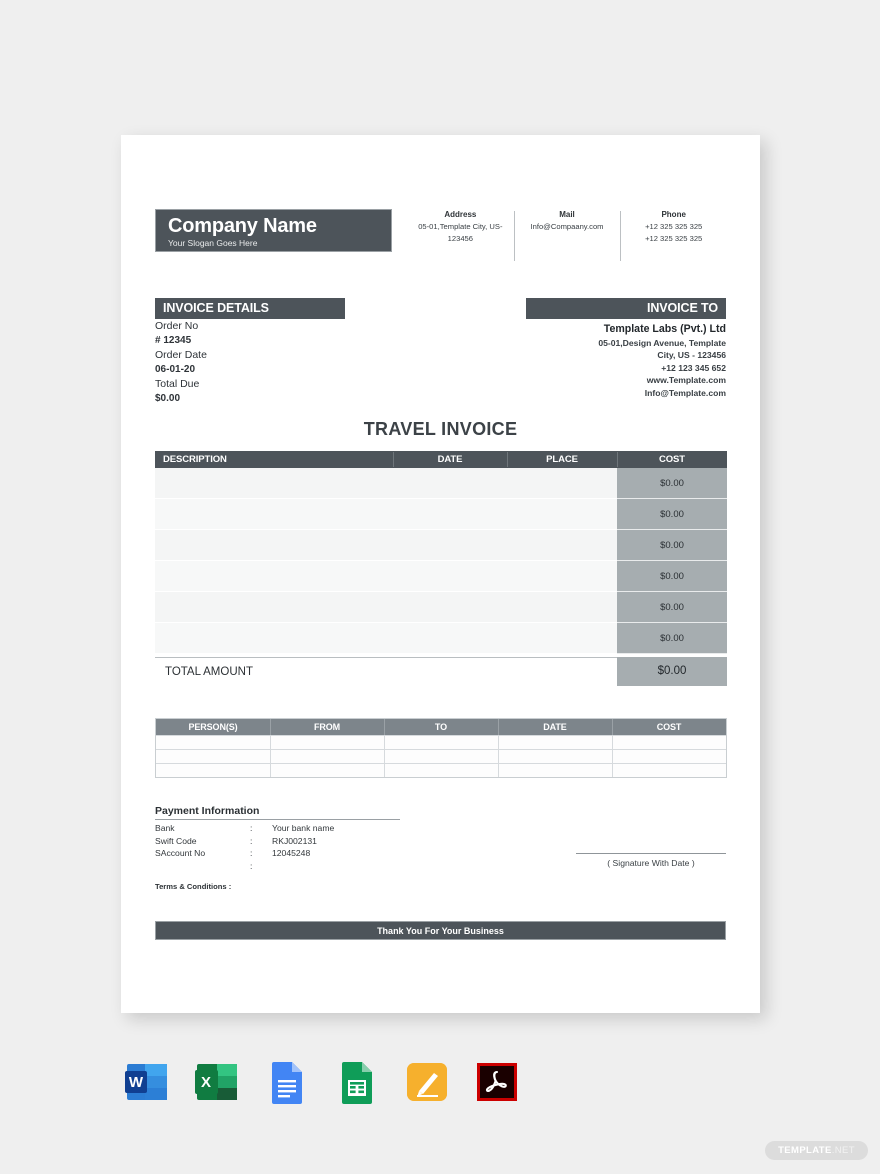 This screenshot has width=880, height=1174. What do you see at coordinates (357, 1082) in the screenshot?
I see `google-sheets-icon` at bounding box center [357, 1082].